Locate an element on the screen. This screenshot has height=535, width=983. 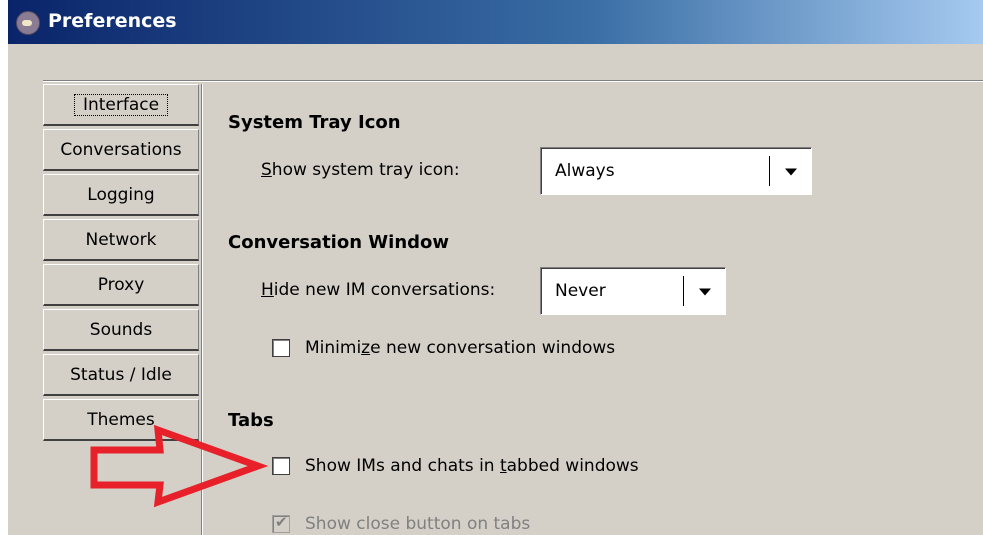
label-text: Show IMs and chats in is located at coordinates (402, 466).